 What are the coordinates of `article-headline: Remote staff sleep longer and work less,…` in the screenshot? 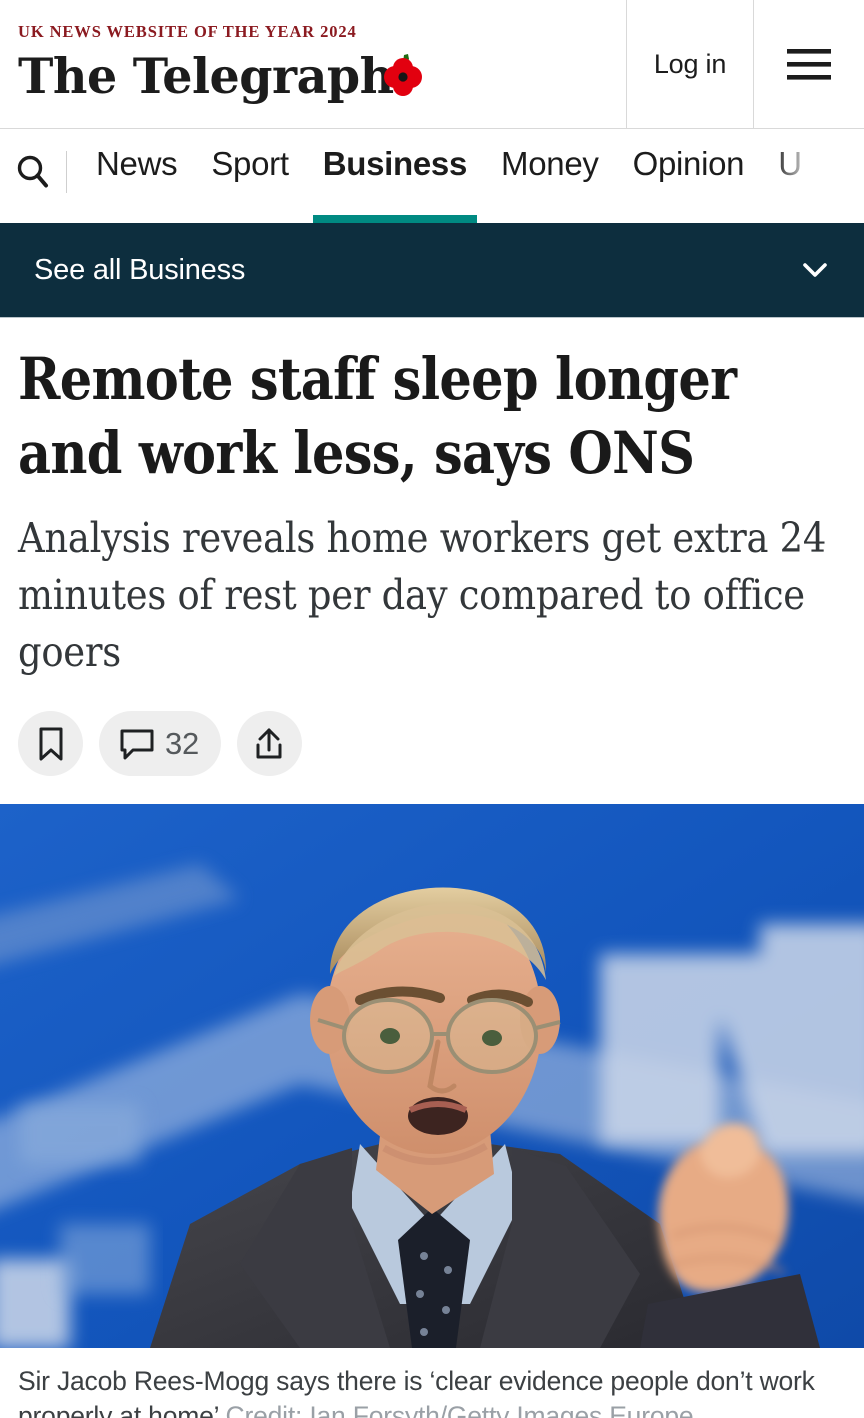 It's located at (377, 416).